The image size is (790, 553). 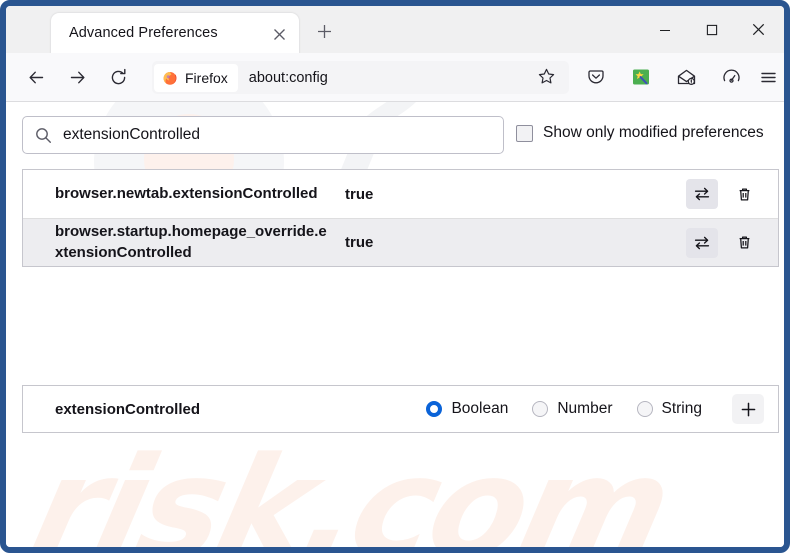 I want to click on site-identity-chip: Firefox, so click(x=196, y=77).